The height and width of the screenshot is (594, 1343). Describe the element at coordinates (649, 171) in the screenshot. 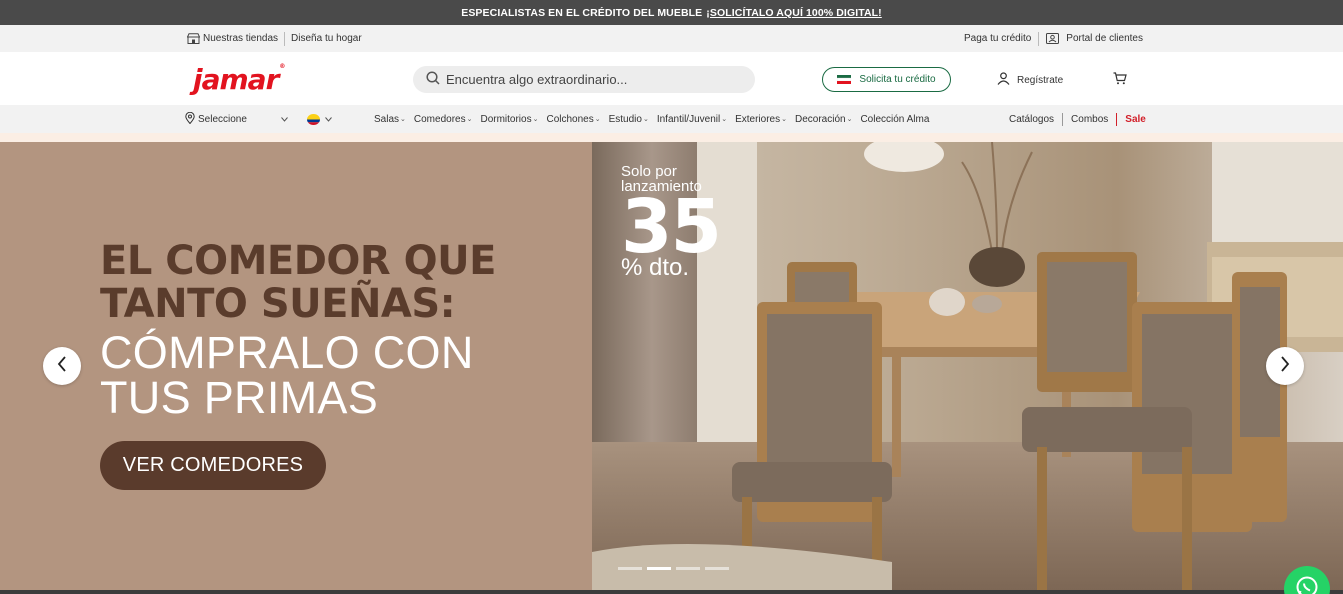

I see `promo-text-1: Solo por` at that location.